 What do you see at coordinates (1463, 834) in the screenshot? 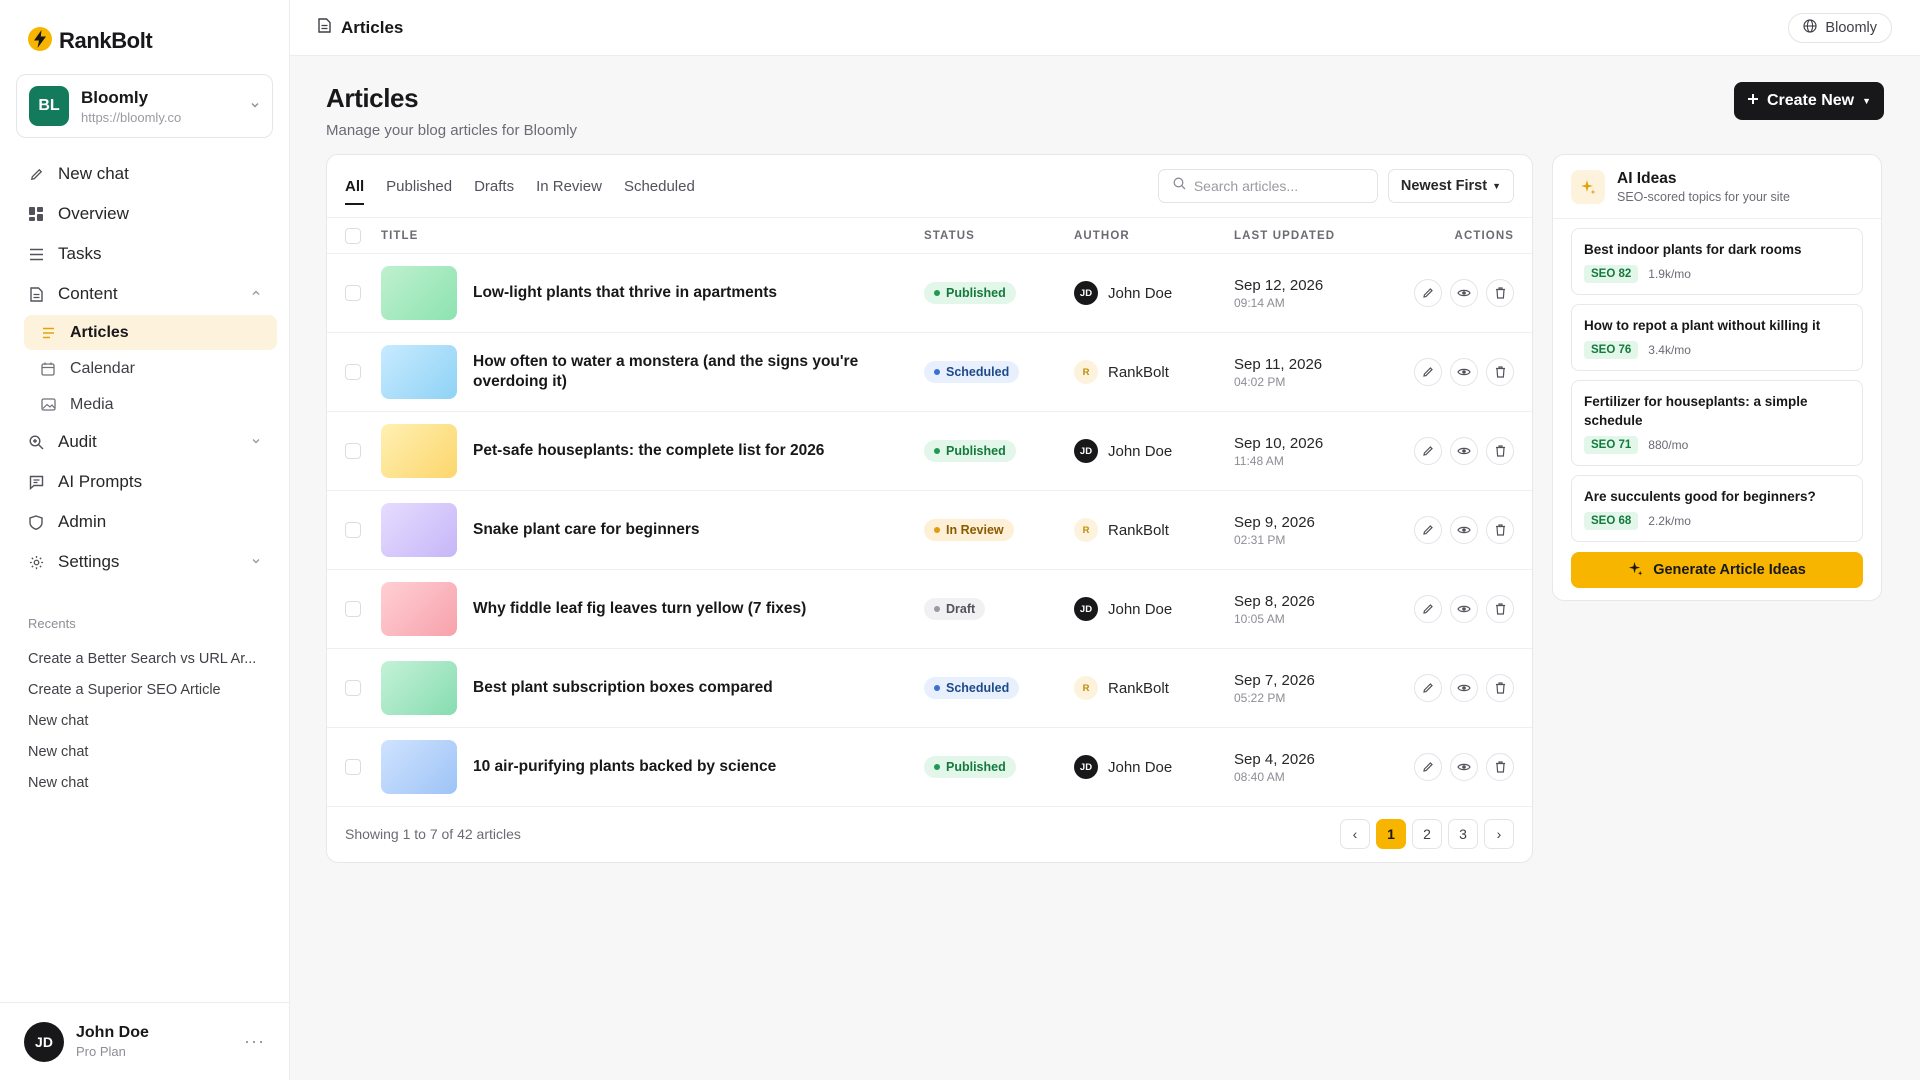
I see `page-button-3: 3` at bounding box center [1463, 834].